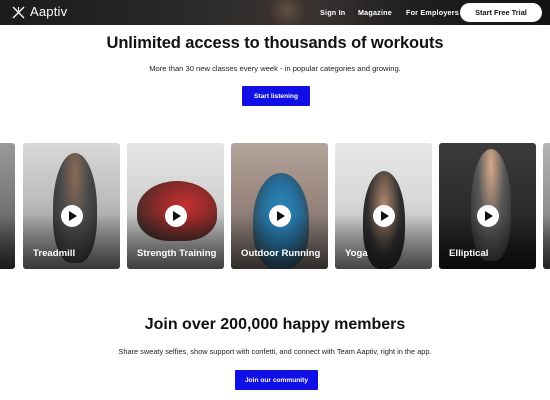  I want to click on carousel-card-partial-left, so click(7, 206).